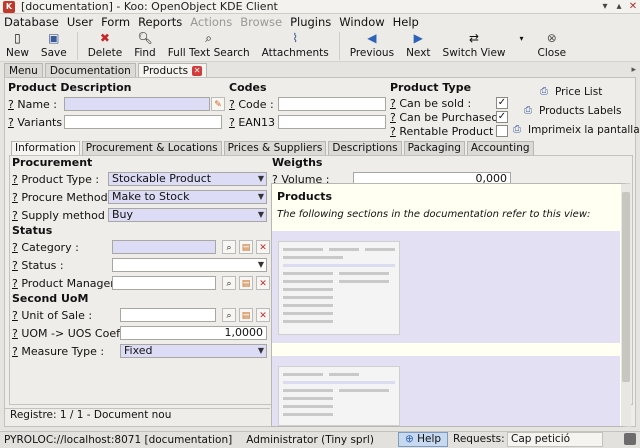 Image resolution: width=640 pixels, height=448 pixels. I want to click on switch-view-button: ⇄ Switch View, so click(474, 44).